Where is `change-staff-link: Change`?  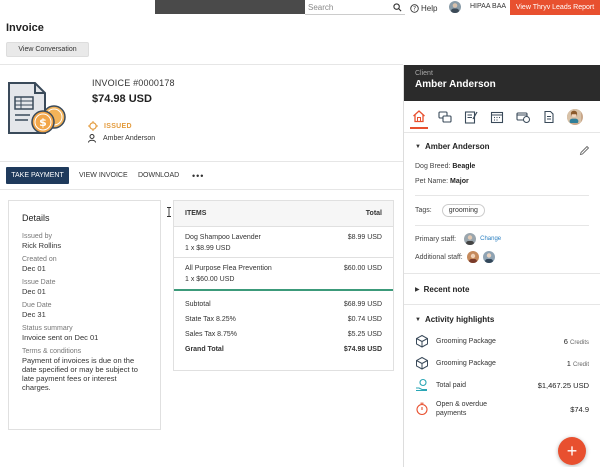
change-staff-link: Change is located at coordinates (490, 239).